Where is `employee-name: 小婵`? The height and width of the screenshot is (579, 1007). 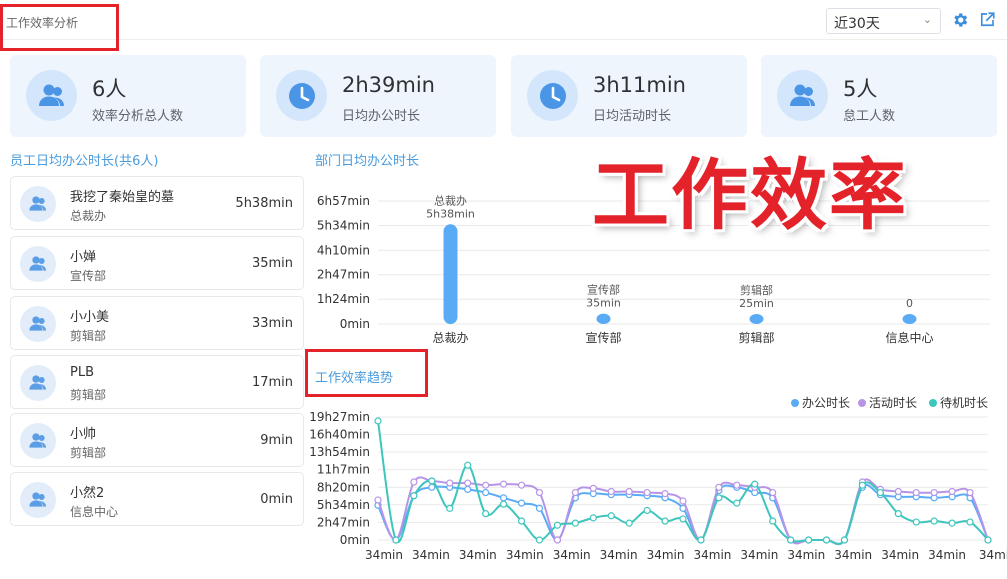
employee-name: 小婵 is located at coordinates (83, 257).